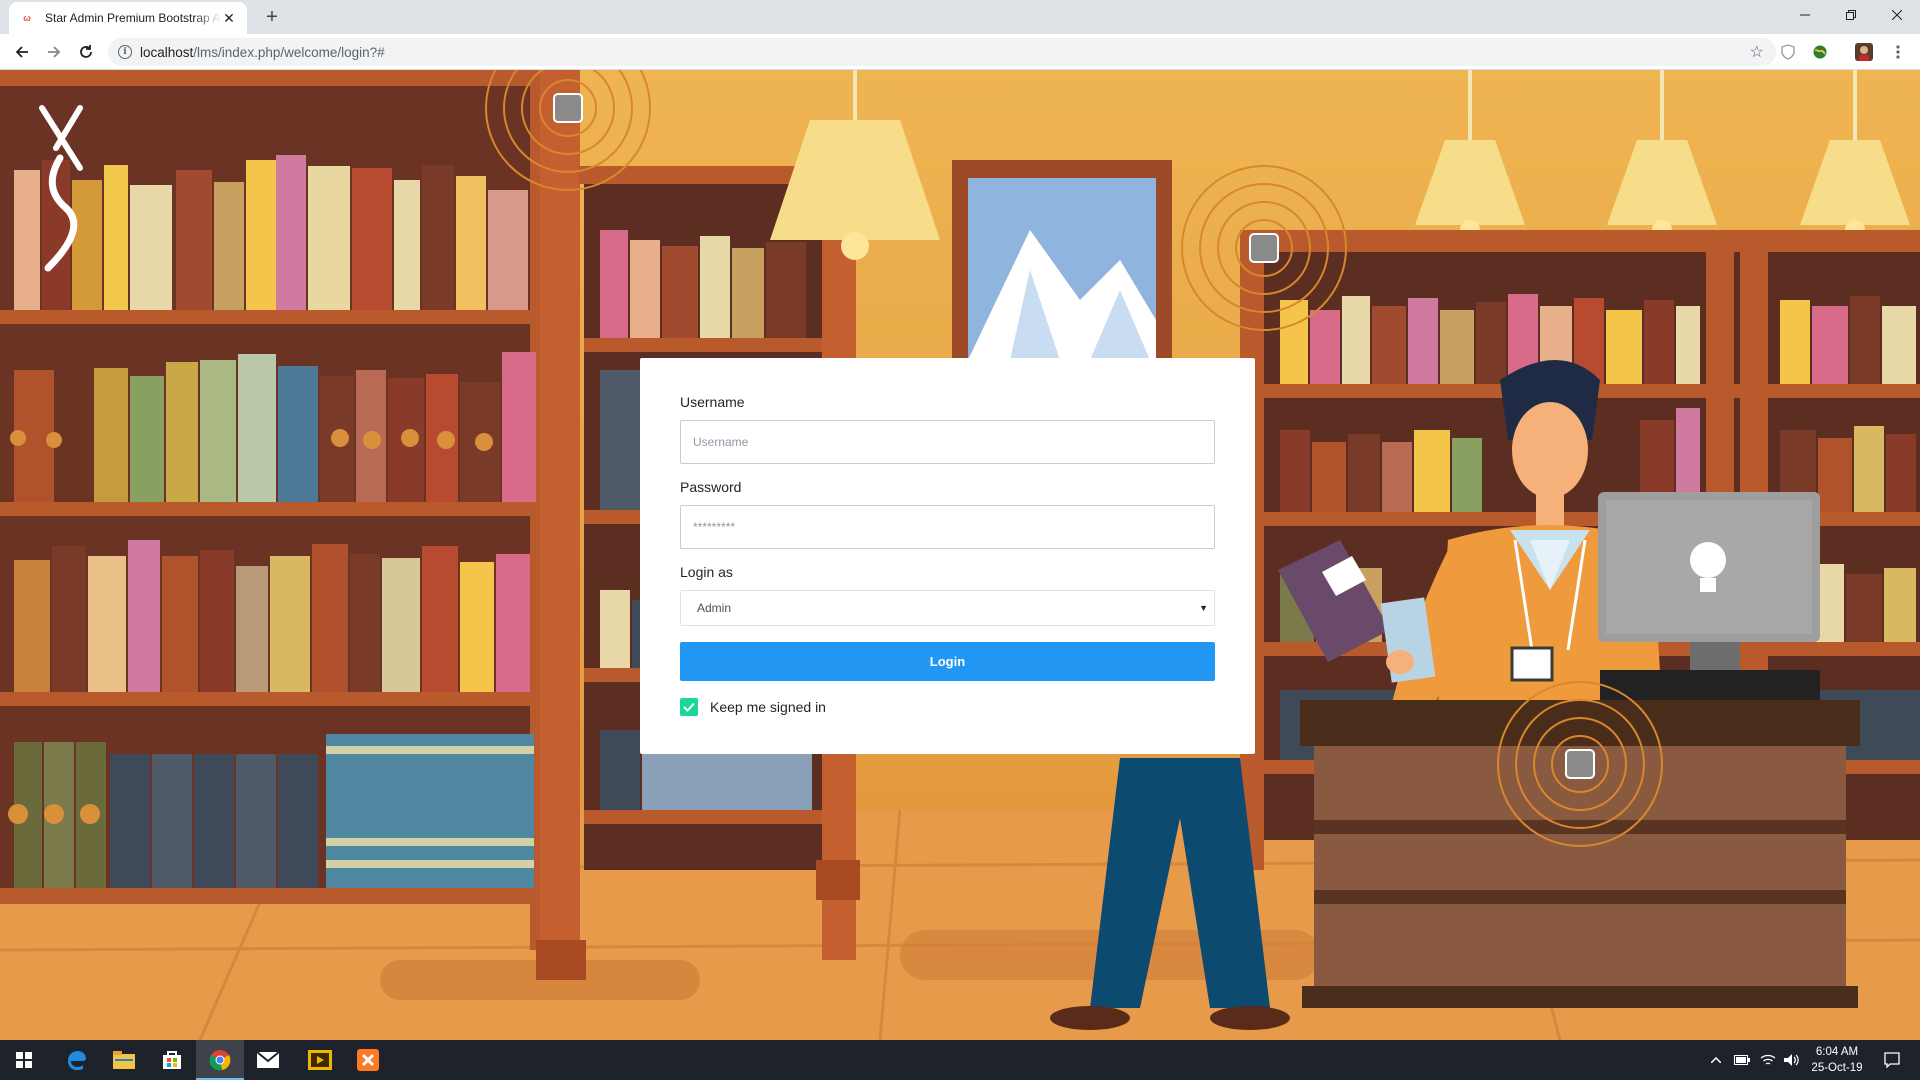 The image size is (1920, 1080). What do you see at coordinates (714, 608) in the screenshot?
I see `login-as-selected-value: Admin` at bounding box center [714, 608].